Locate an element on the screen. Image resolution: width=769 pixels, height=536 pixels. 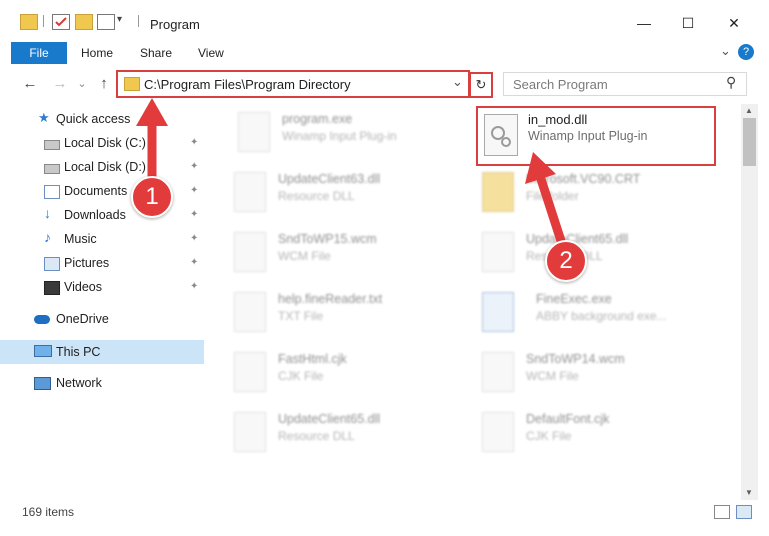
arrow-to-address-bar is located at coordinates (152, 139).